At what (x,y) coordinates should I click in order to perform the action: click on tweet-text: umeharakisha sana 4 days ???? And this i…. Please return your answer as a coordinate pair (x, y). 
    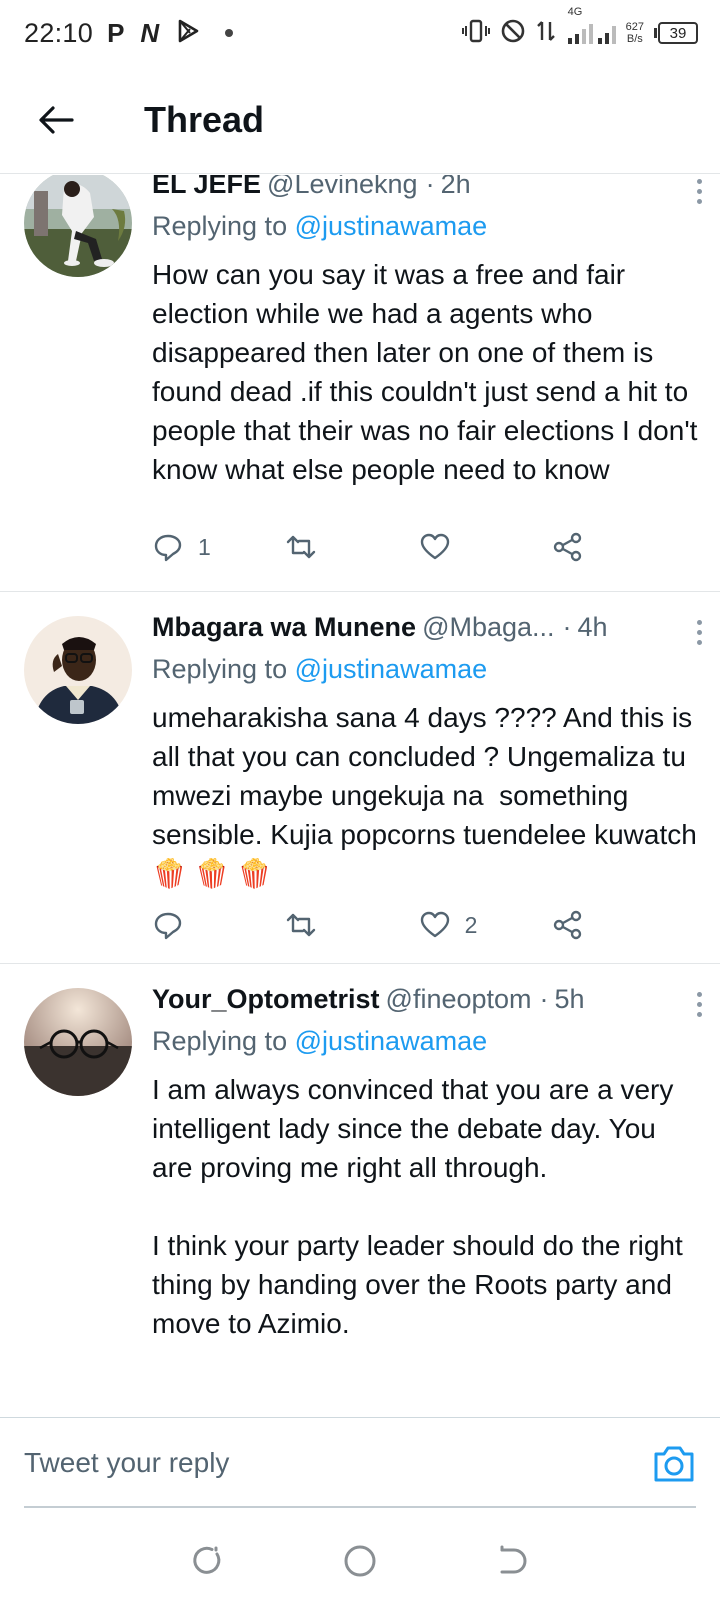
    Looking at the image, I should click on (428, 795).